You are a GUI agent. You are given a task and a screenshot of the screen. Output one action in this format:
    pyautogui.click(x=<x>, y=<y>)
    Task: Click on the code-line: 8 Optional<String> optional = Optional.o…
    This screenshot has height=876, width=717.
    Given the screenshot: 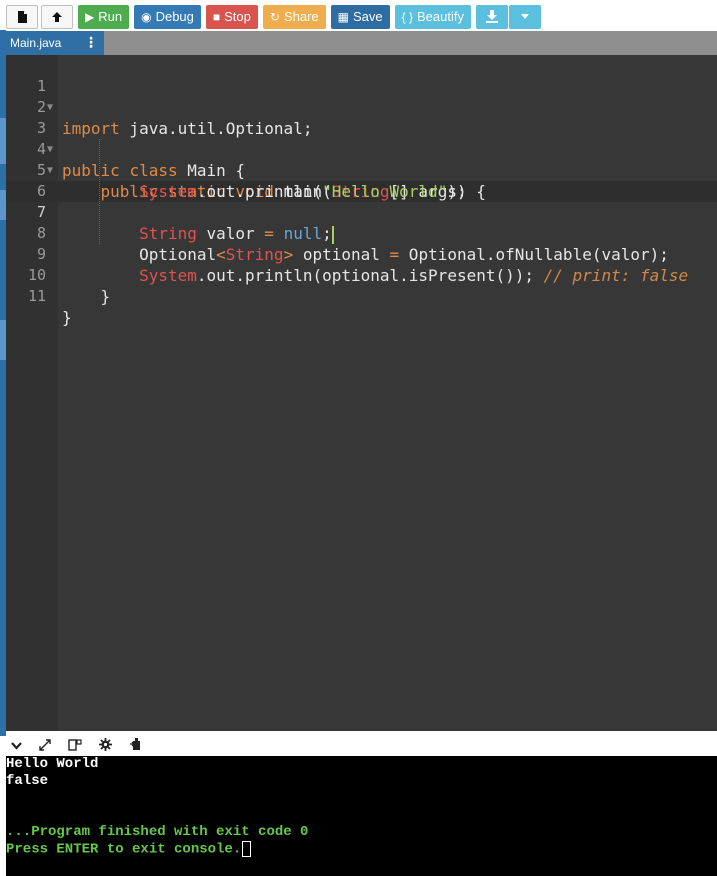 What is the action you would take?
    pyautogui.click(x=361, y=233)
    